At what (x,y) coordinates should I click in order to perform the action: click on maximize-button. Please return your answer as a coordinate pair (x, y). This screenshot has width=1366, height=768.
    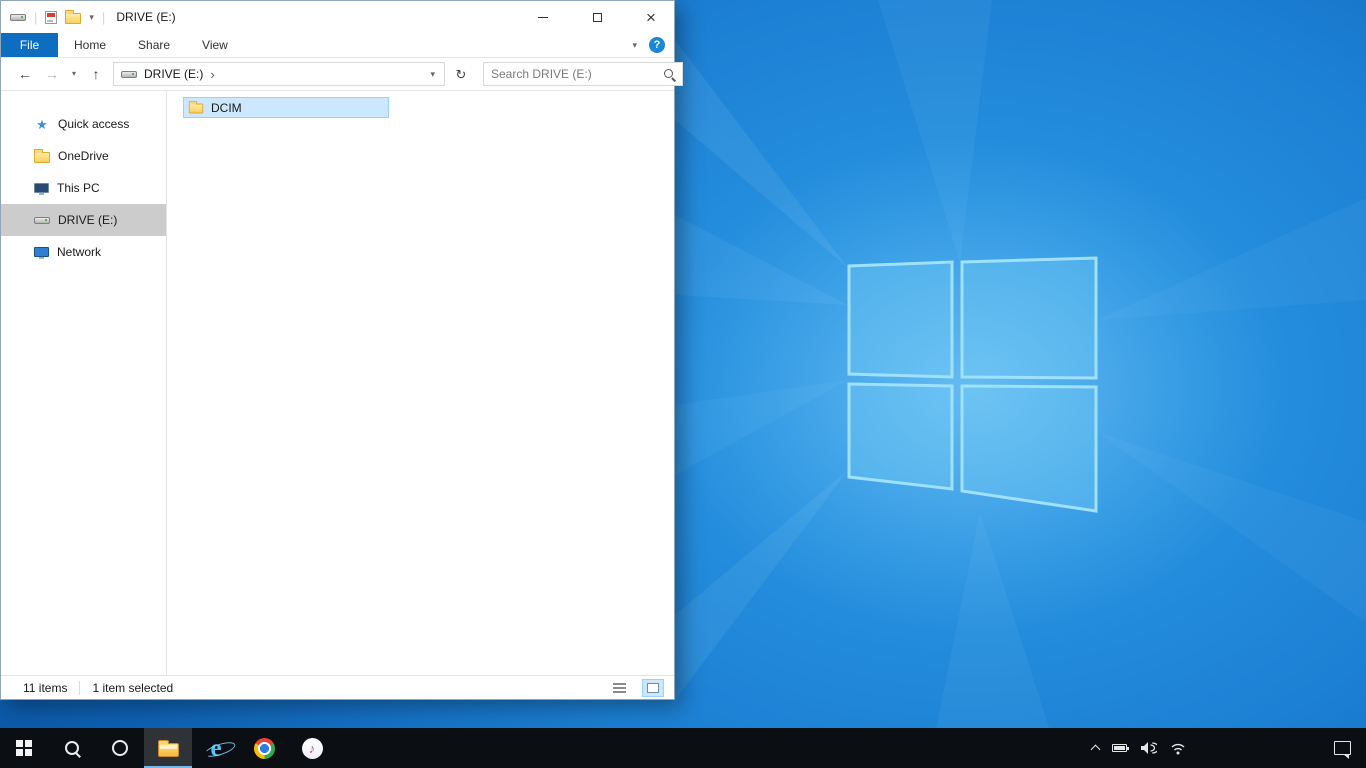
    Looking at the image, I should click on (597, 17).